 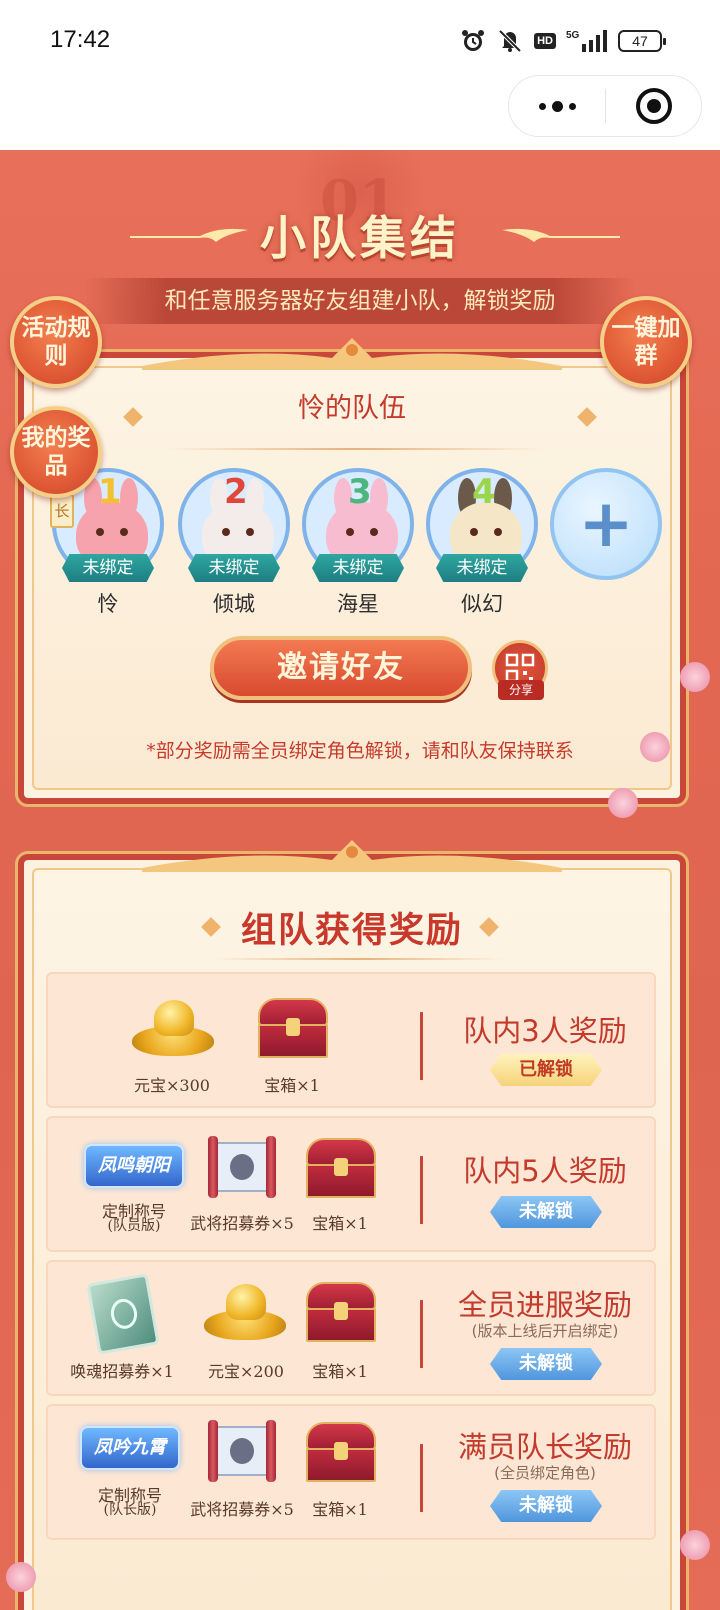 I want to click on reward-tier-title: 队内5人奖励, so click(x=545, y=1171).